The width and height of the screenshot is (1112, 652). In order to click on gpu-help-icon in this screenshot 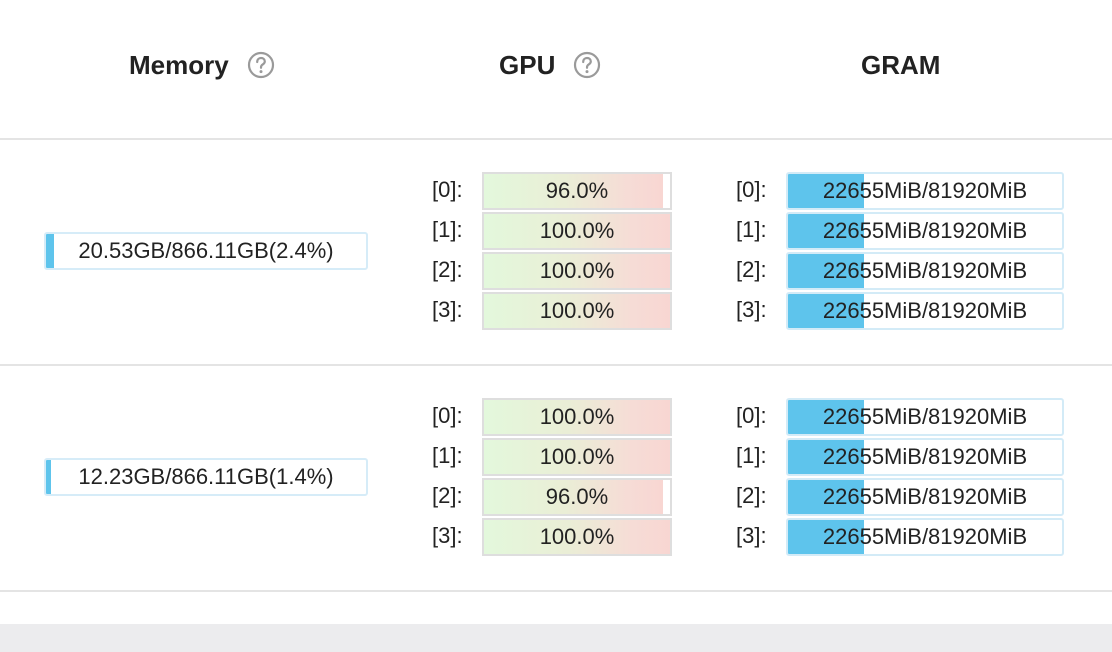, I will do `click(587, 65)`.